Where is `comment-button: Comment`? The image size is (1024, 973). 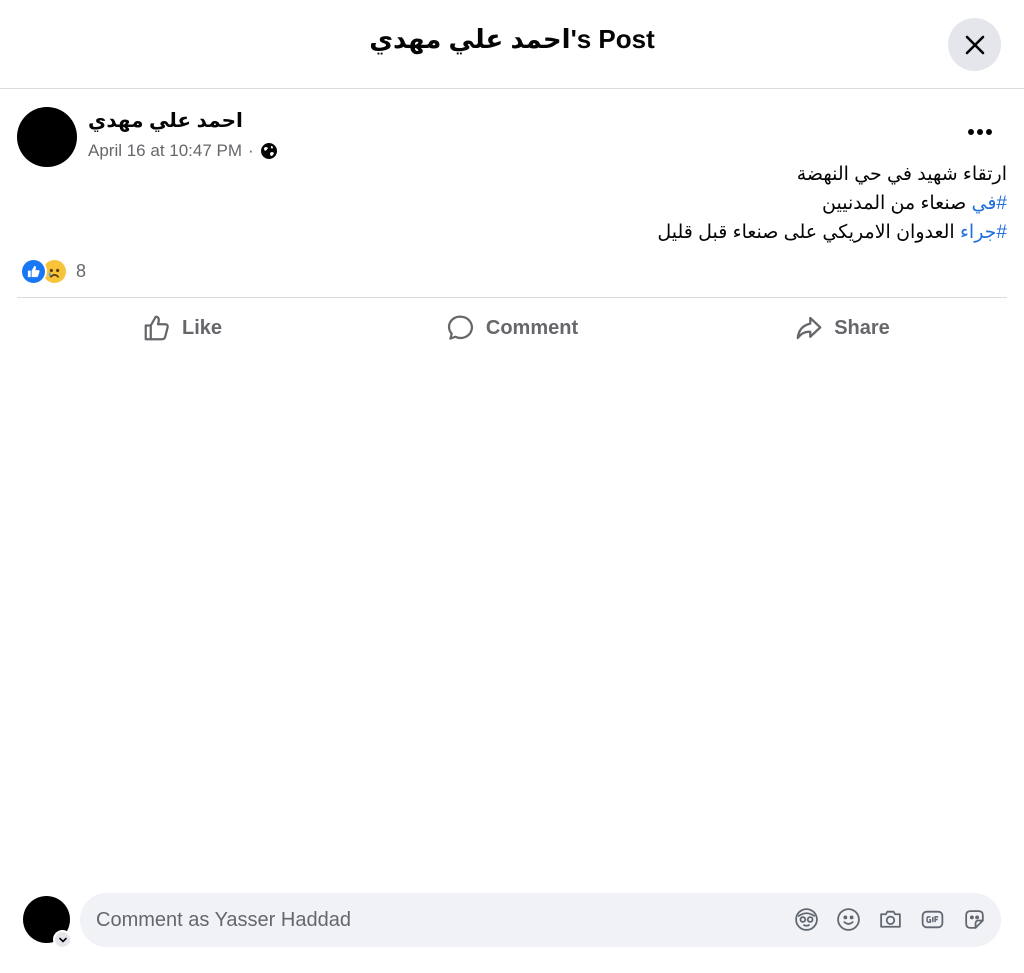
comment-button: Comment is located at coordinates (512, 328).